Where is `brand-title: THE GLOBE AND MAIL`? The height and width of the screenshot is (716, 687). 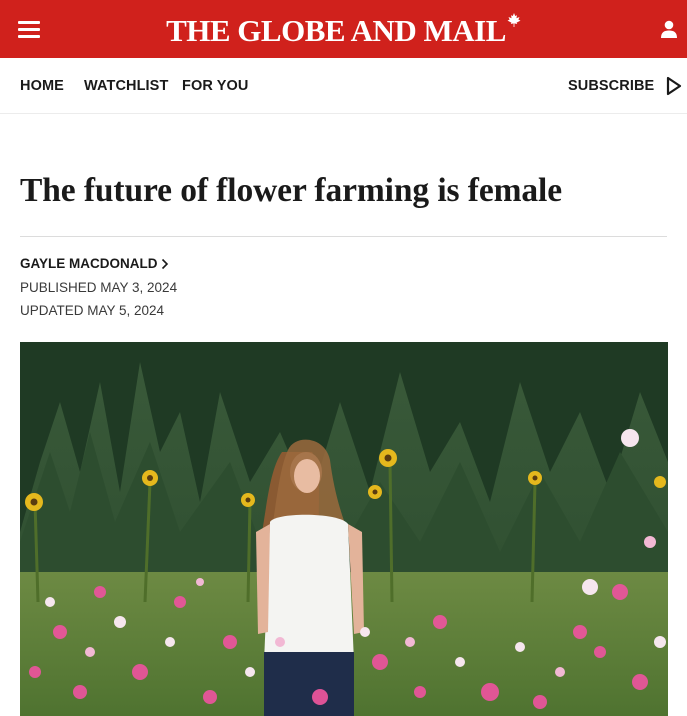
brand-title: THE GLOBE AND MAIL is located at coordinates (336, 30).